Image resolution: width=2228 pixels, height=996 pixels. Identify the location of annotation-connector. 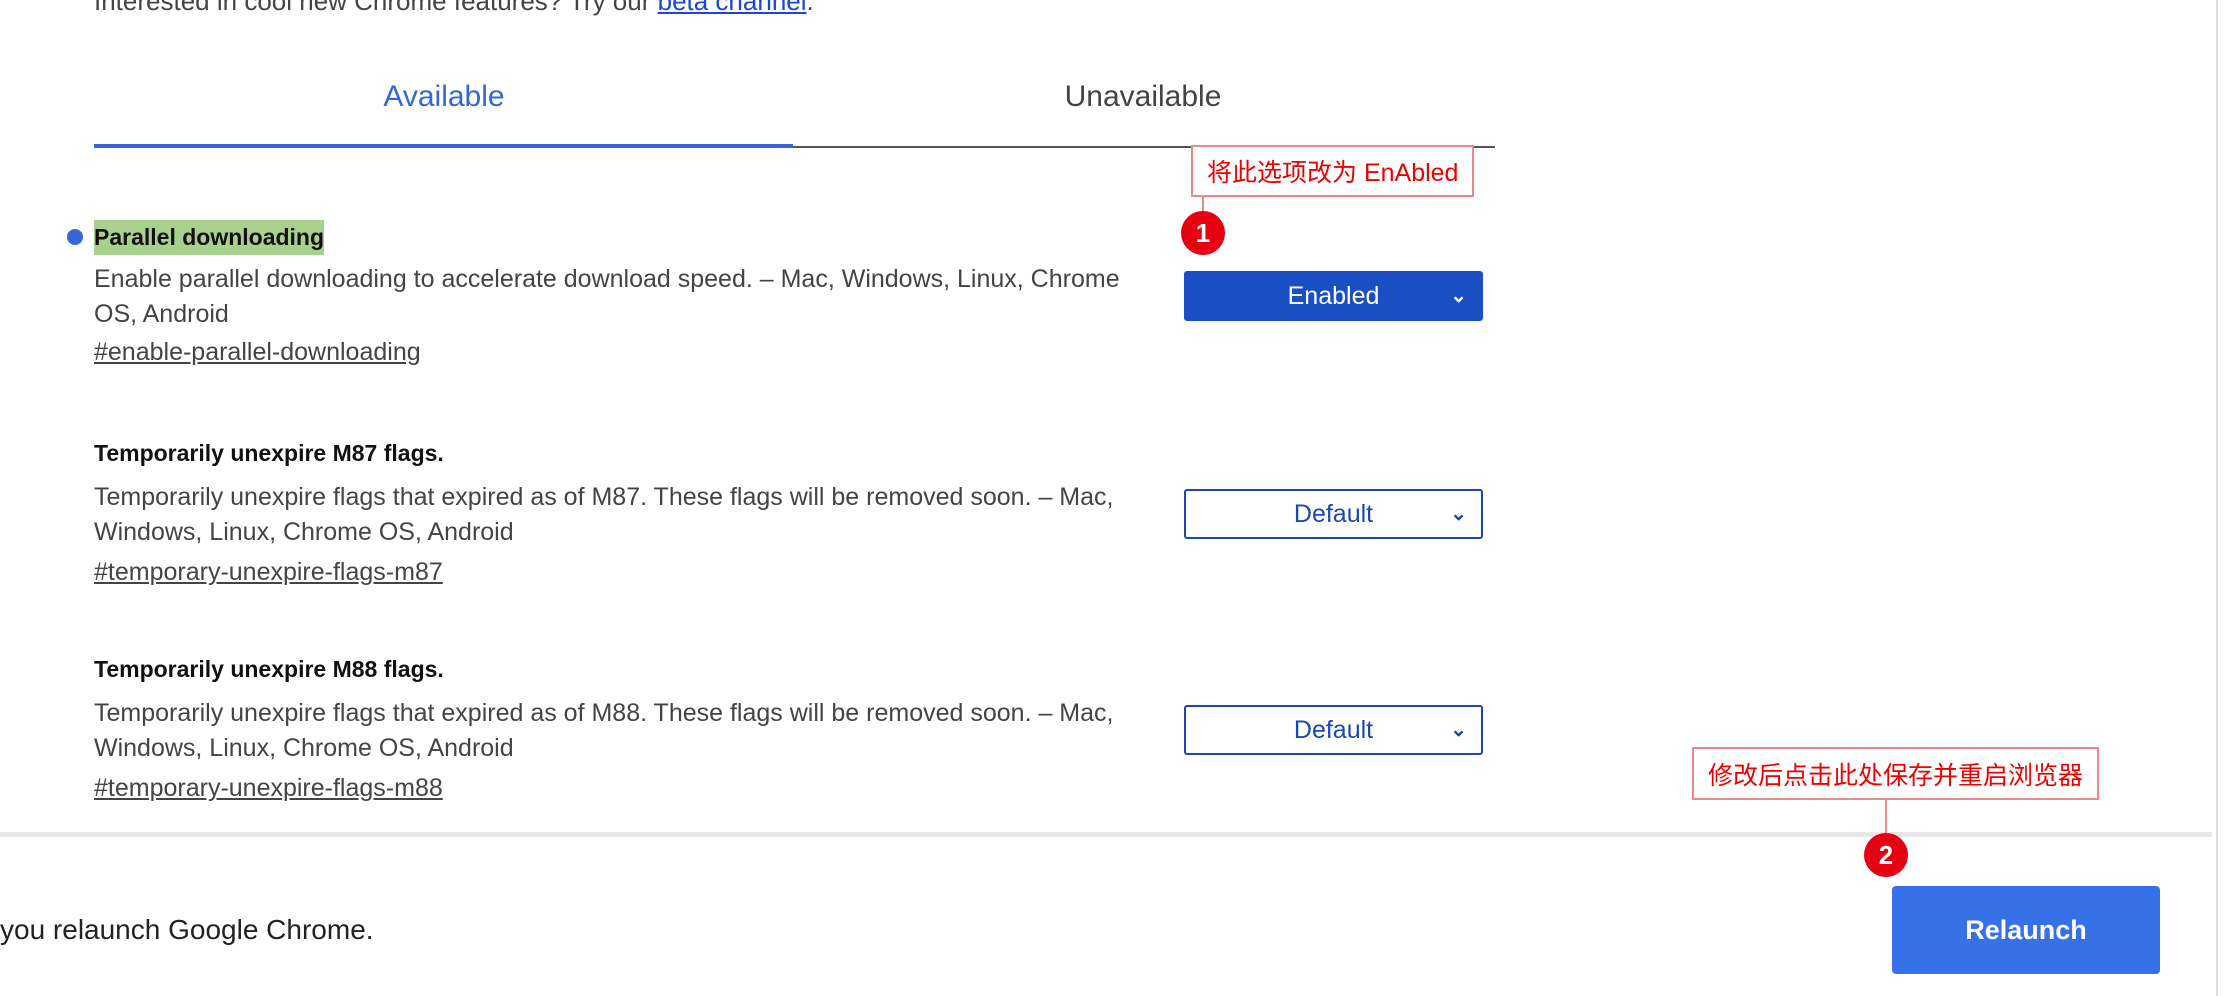
(1886, 818).